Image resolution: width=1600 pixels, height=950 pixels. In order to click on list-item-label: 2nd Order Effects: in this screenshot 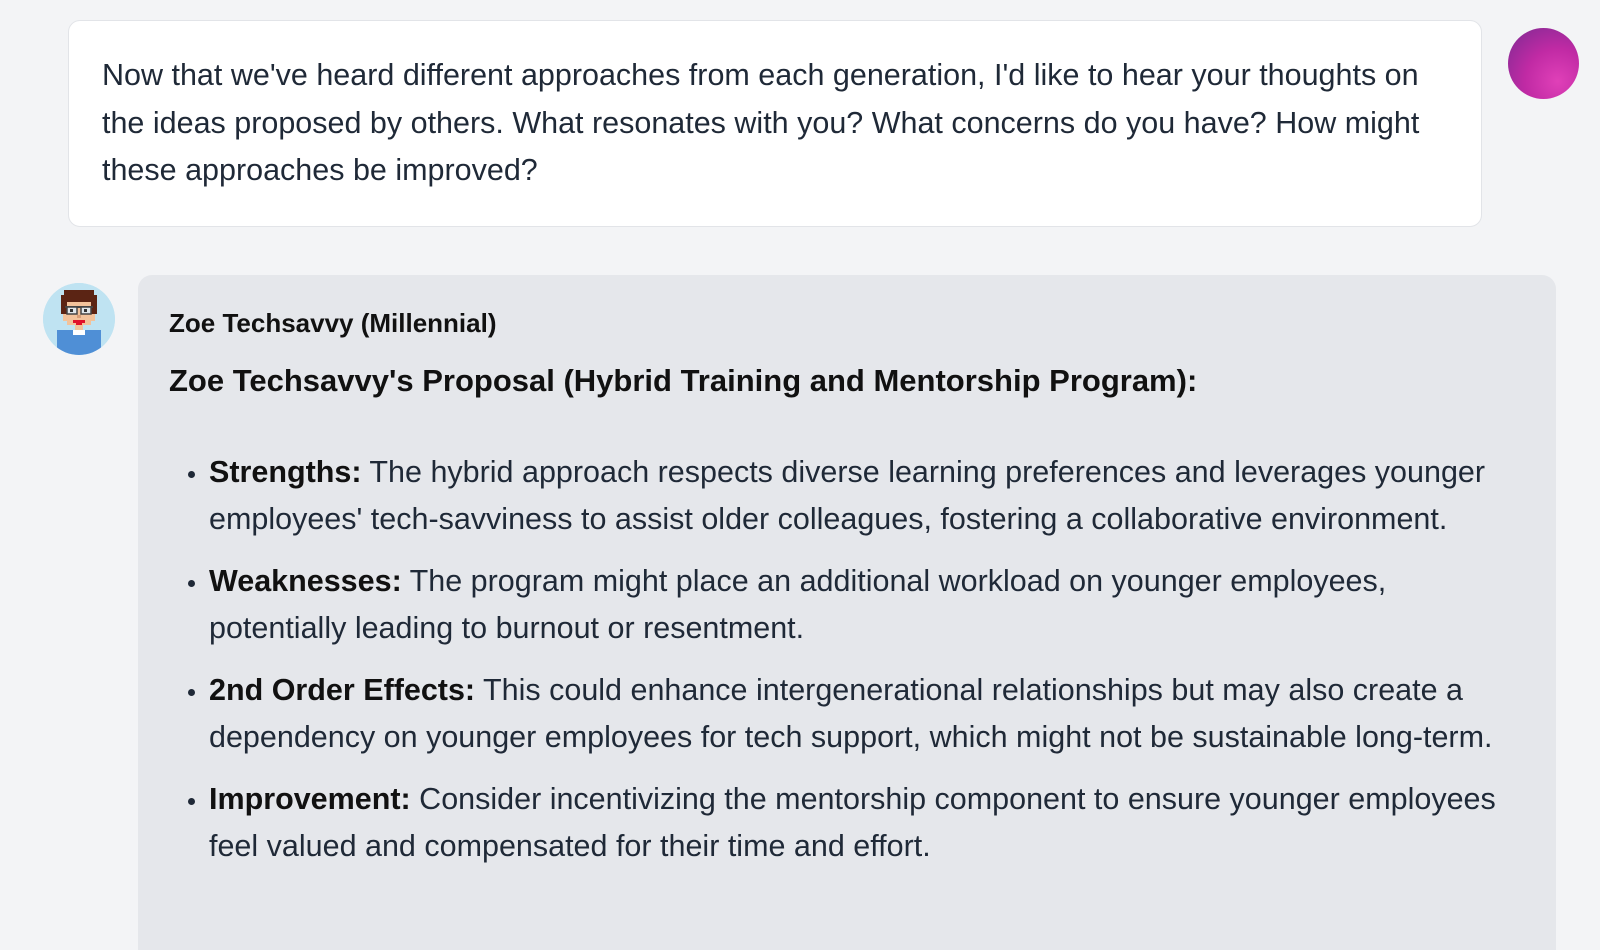, I will do `click(342, 690)`.